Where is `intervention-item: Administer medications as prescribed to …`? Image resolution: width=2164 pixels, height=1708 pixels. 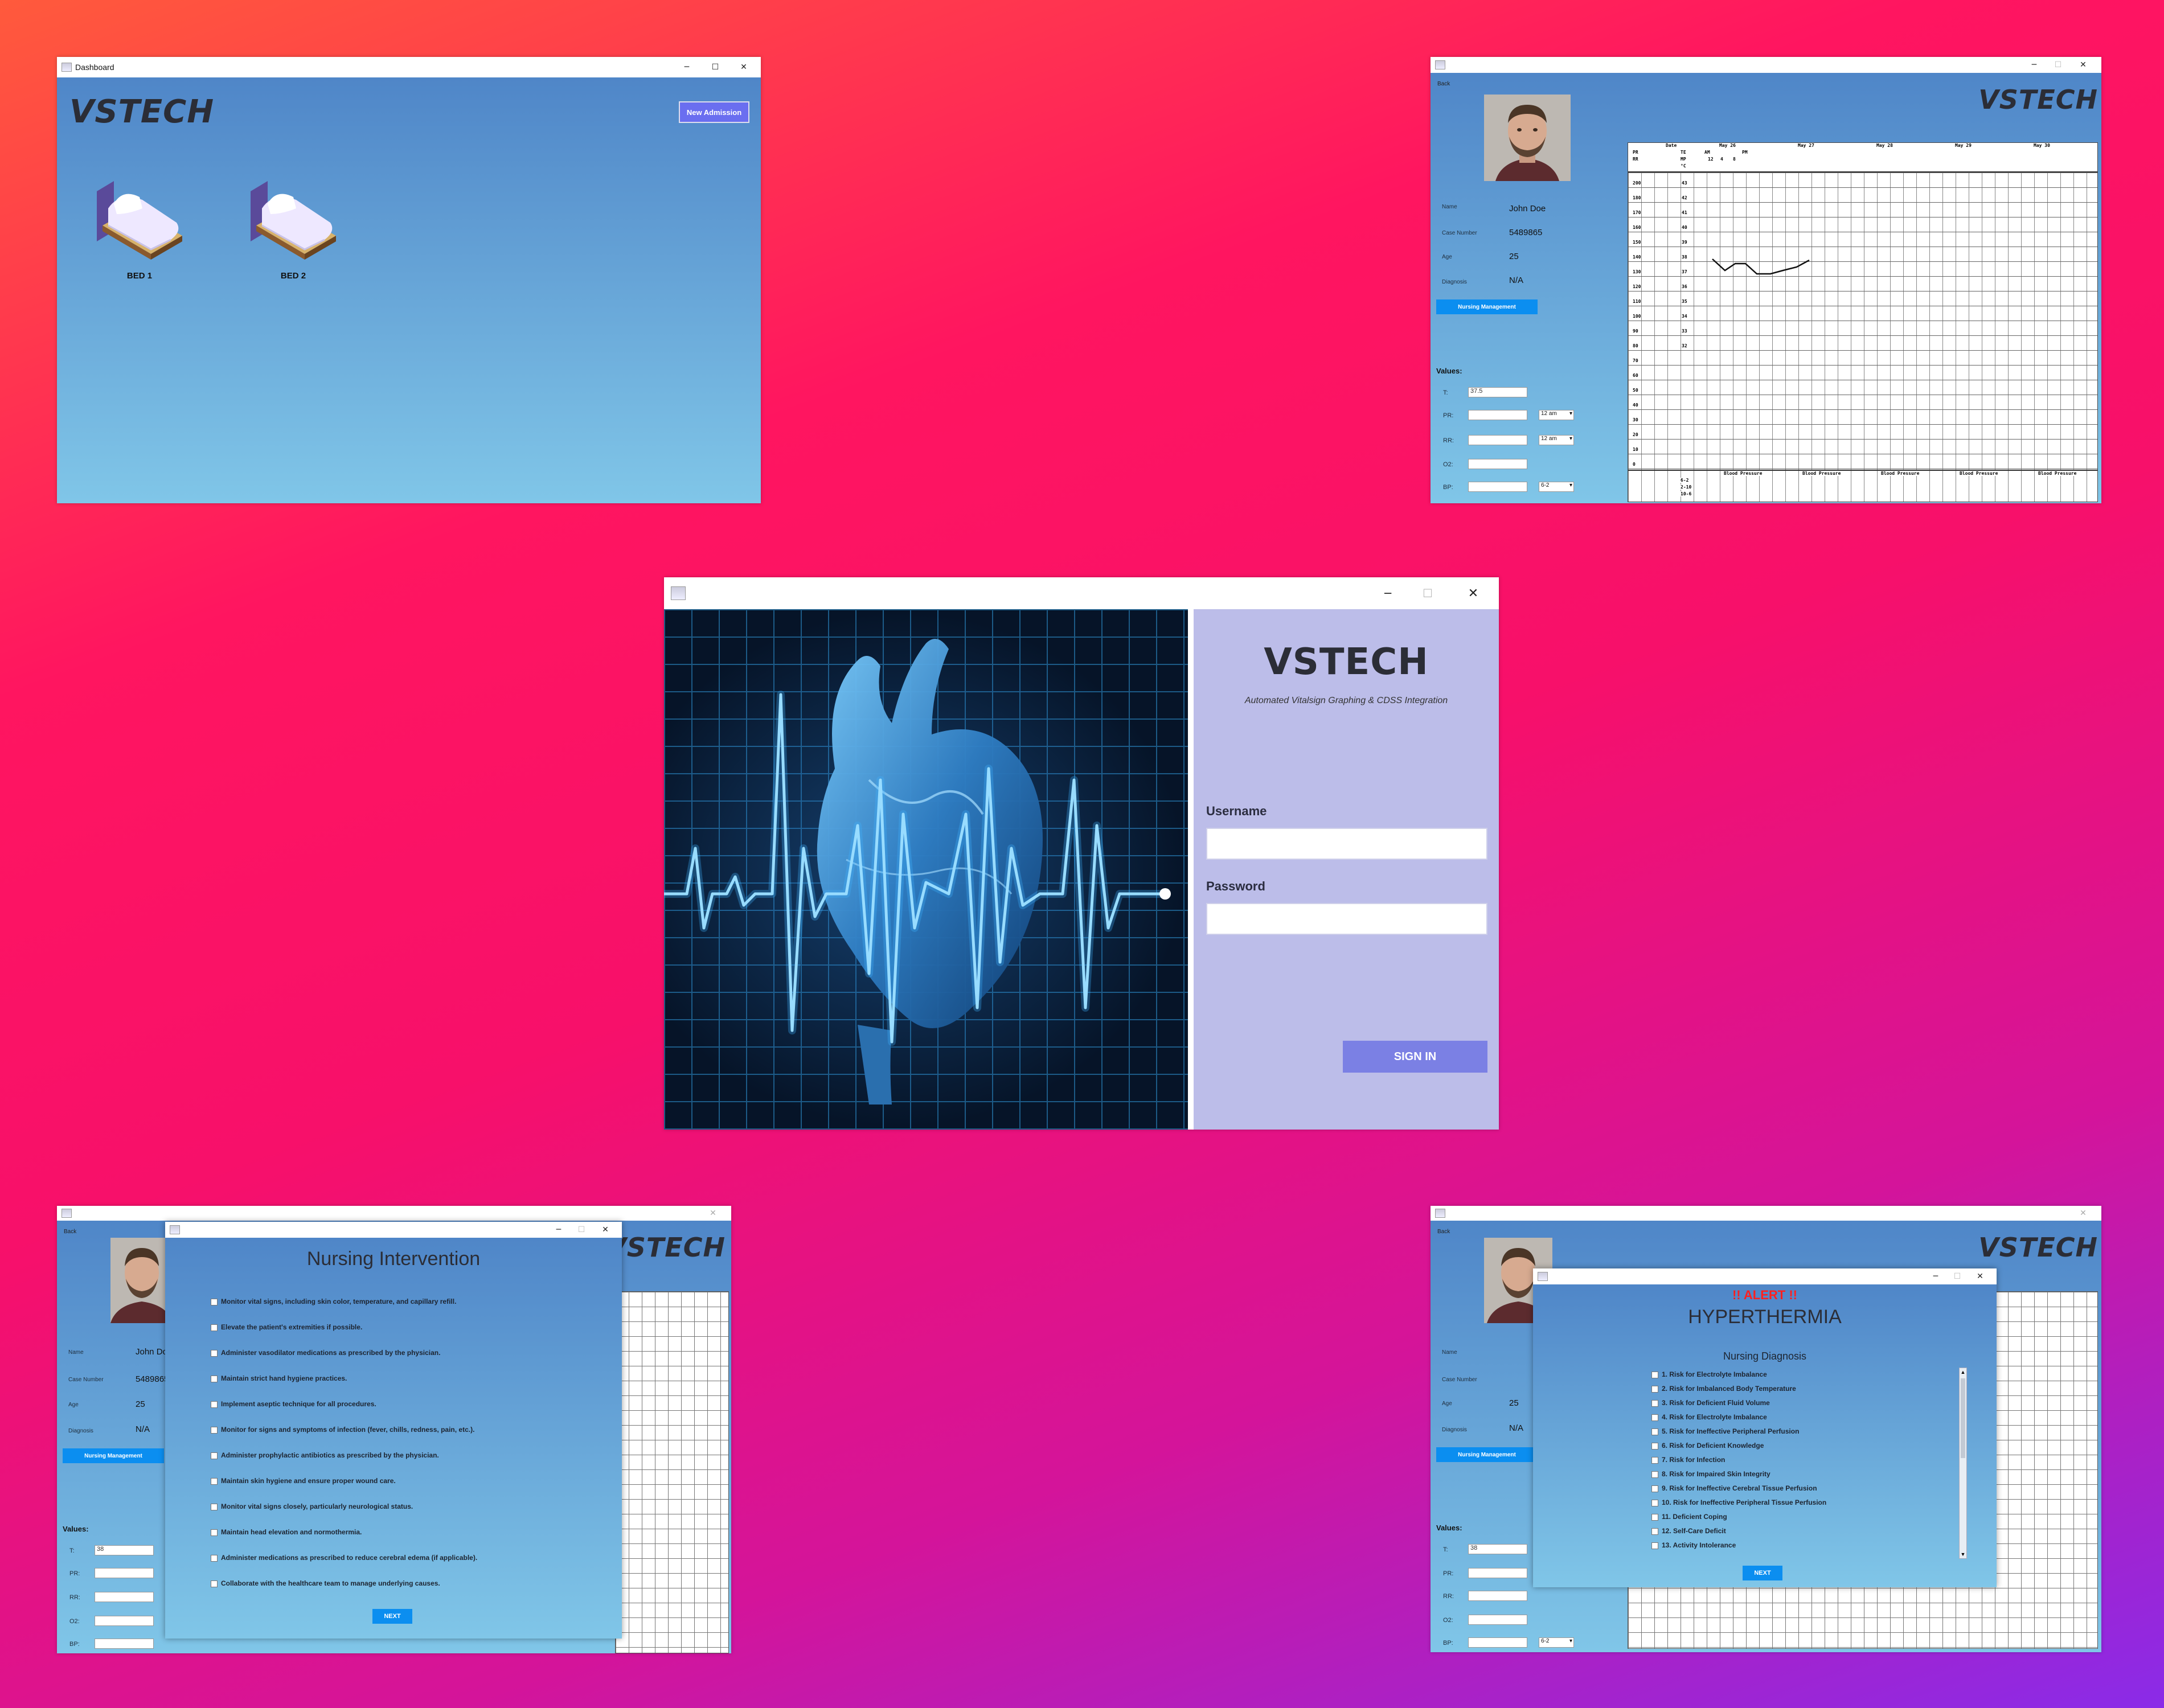 intervention-item: Administer medications as prescribed to … is located at coordinates (344, 1558).